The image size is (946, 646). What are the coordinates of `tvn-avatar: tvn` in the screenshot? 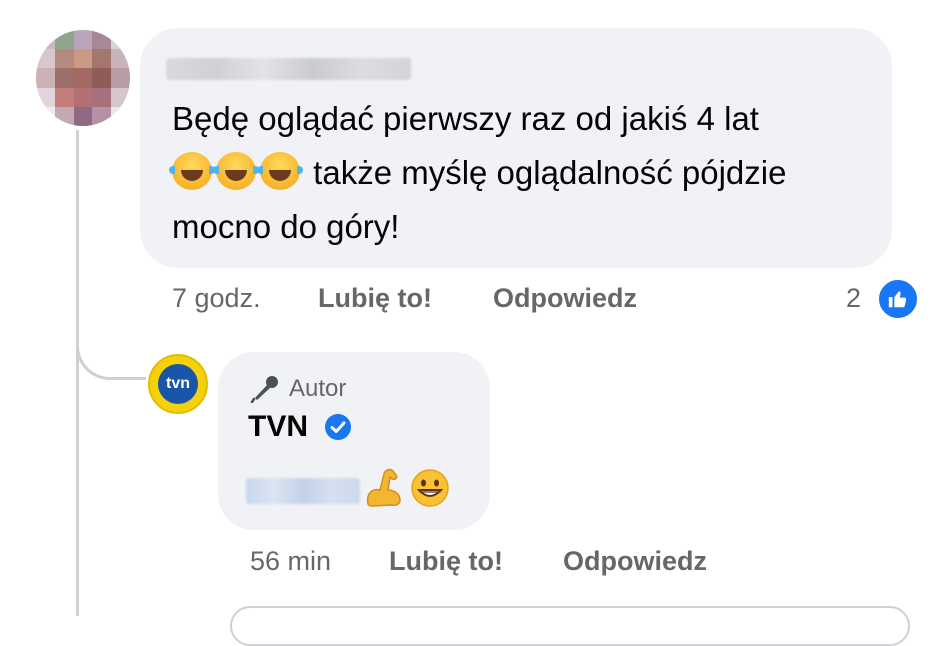 It's located at (178, 384).